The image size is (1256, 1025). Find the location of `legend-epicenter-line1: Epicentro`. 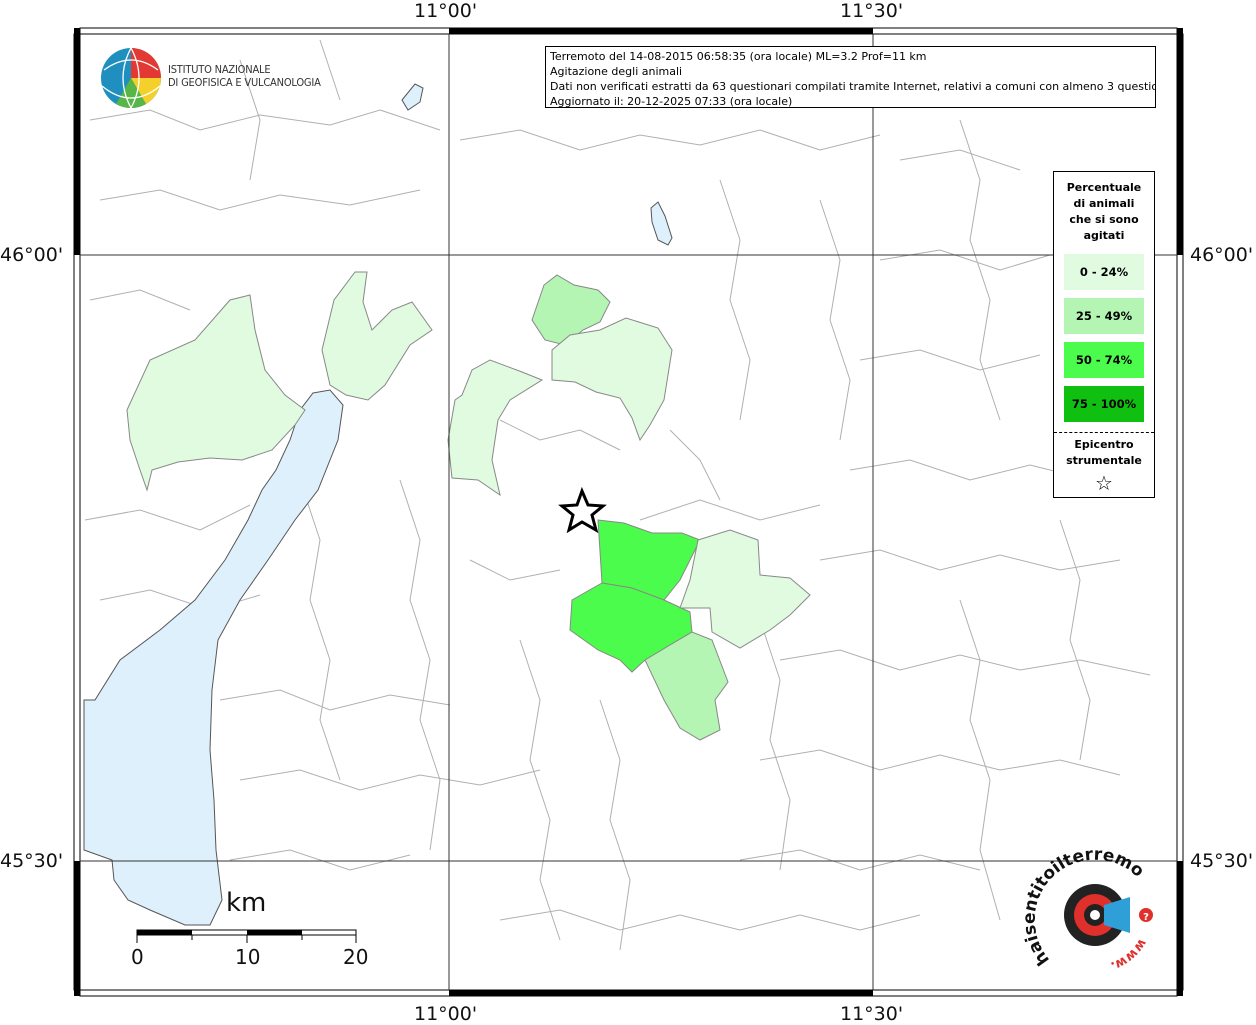

legend-epicenter-line1: Epicentro is located at coordinates (1104, 444).